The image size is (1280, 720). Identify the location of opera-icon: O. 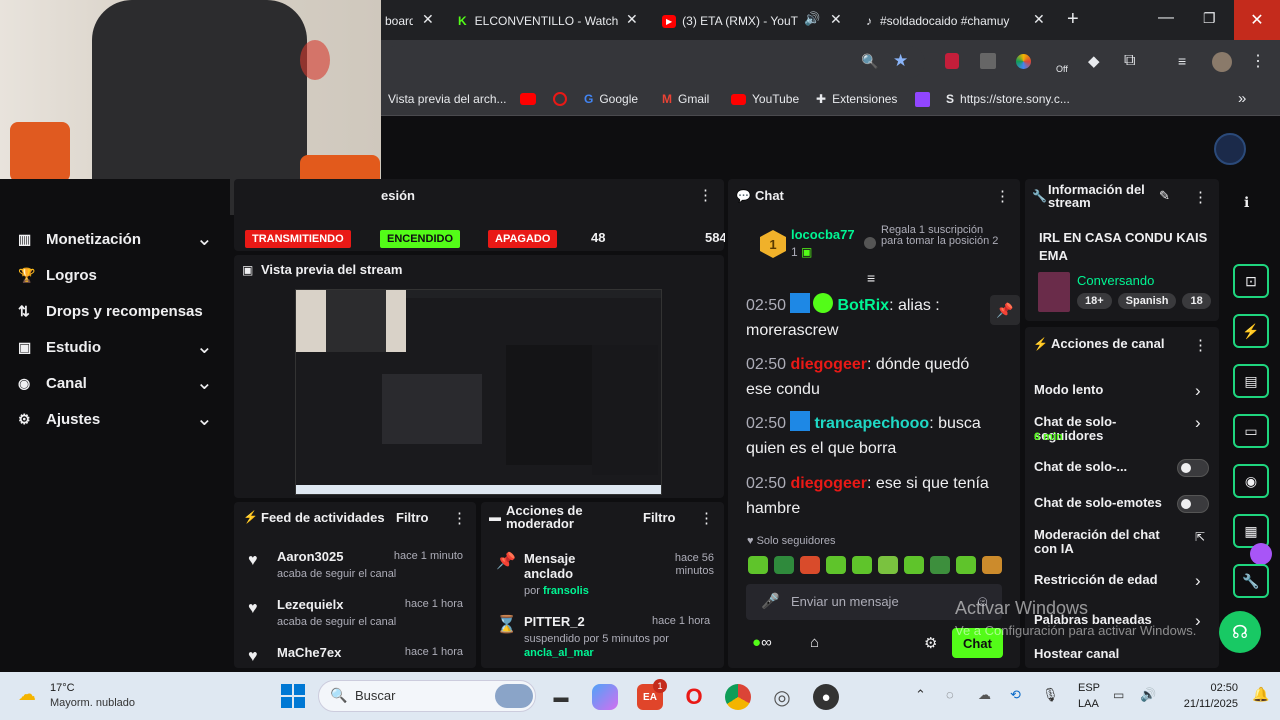
(694, 697).